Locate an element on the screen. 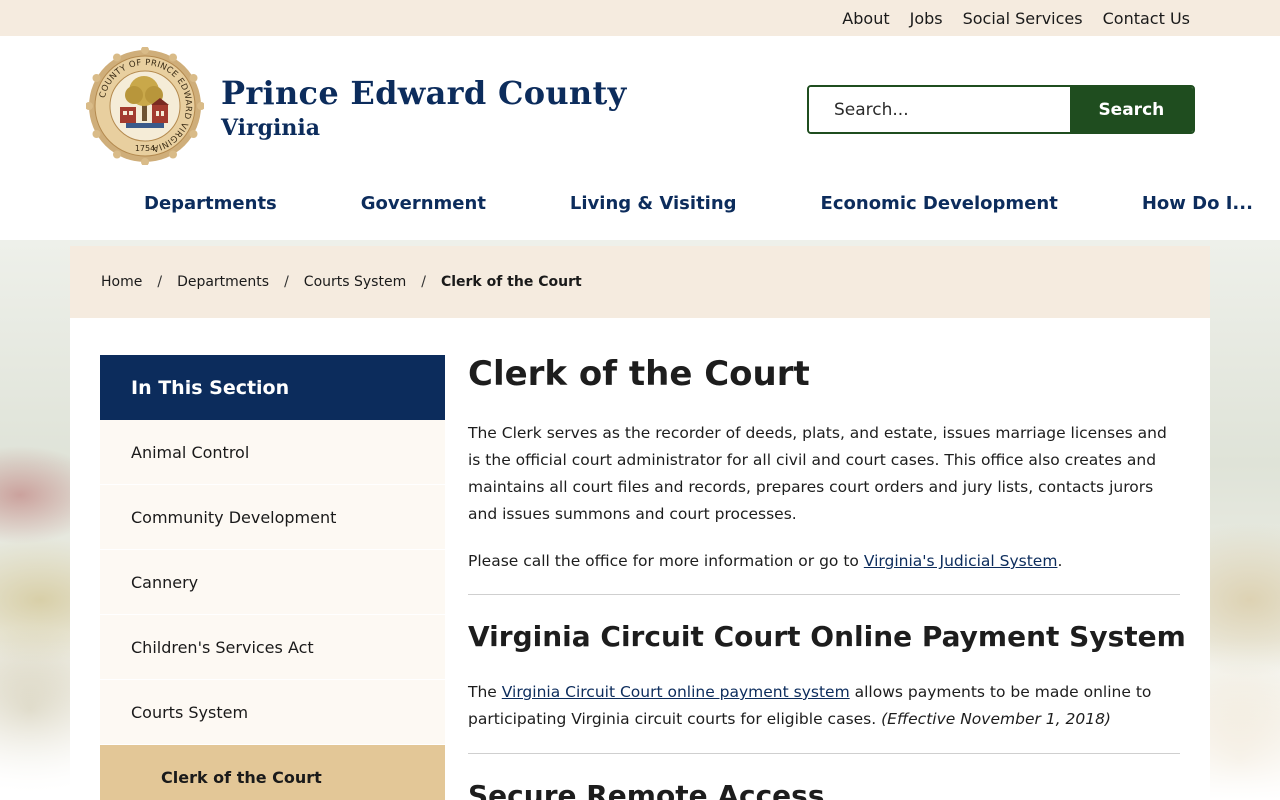  call-suffix: . is located at coordinates (1060, 561).